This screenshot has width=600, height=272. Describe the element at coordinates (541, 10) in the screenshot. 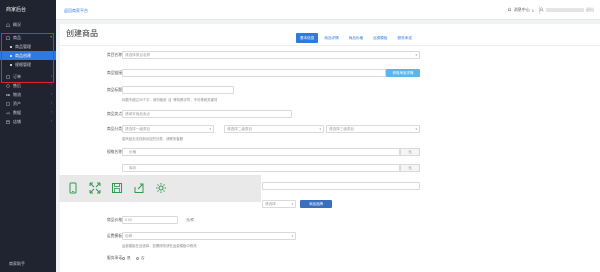

I see `user-icon` at that location.